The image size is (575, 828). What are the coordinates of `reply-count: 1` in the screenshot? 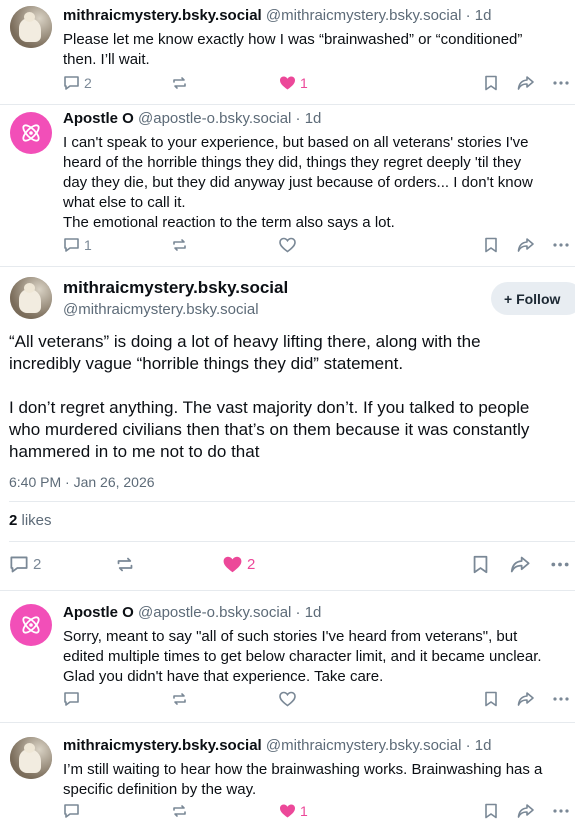 It's located at (88, 245).